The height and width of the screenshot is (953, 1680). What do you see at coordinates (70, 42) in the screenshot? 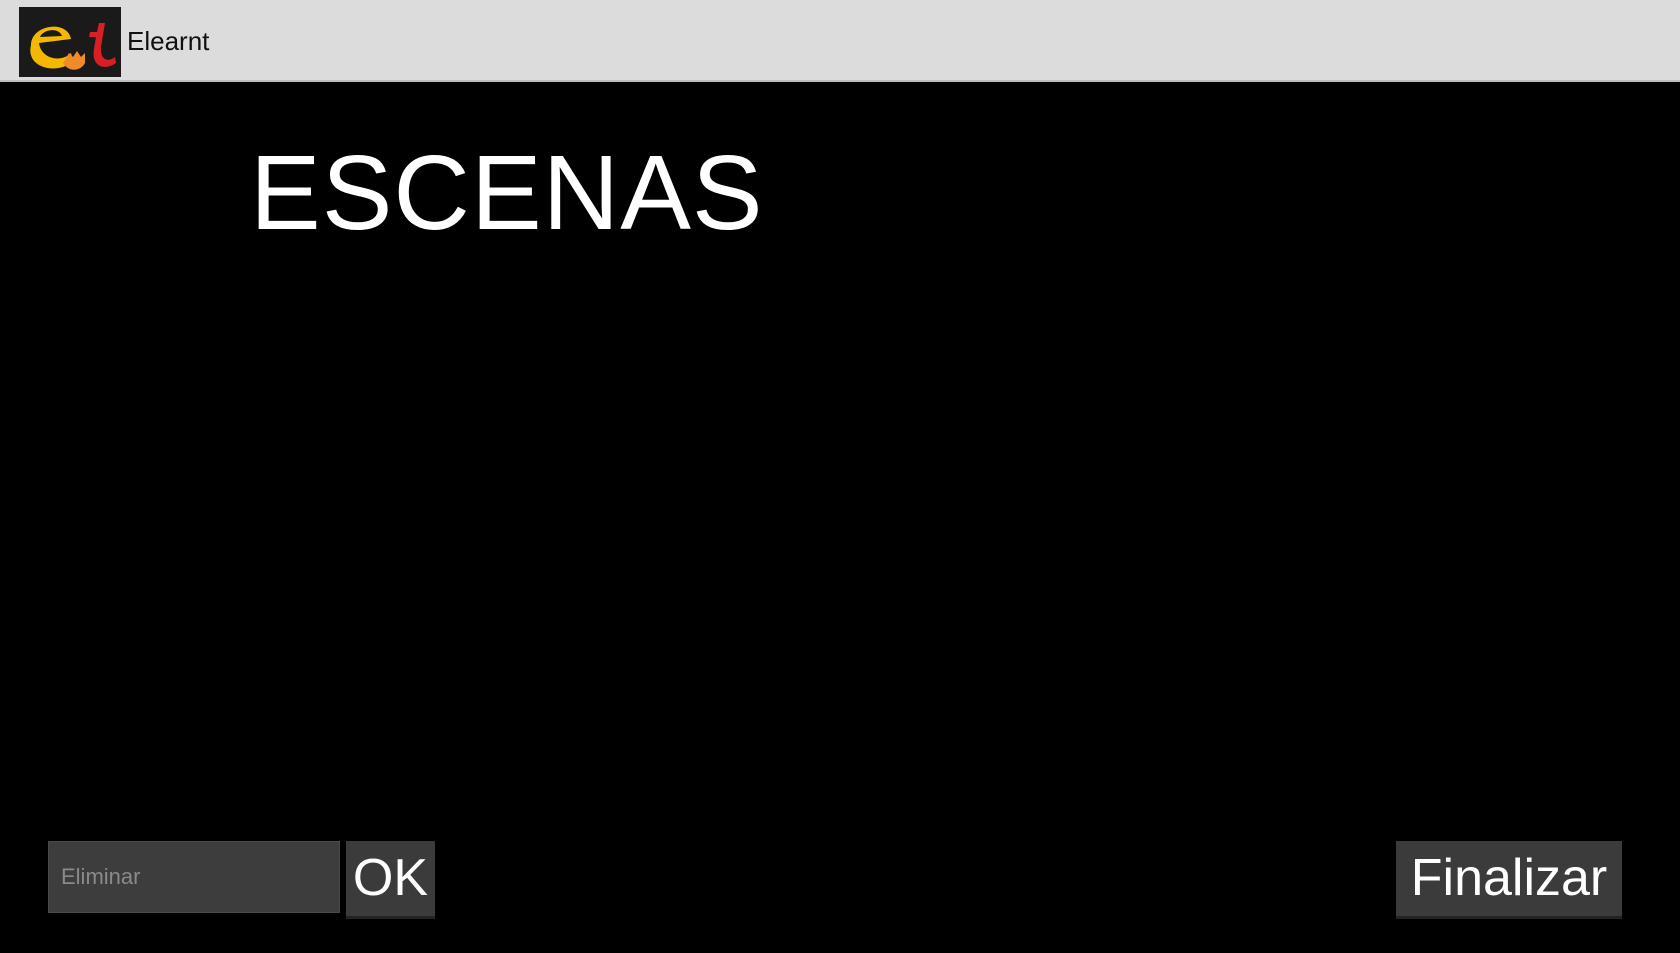
I see `elearnt-logo-icon` at bounding box center [70, 42].